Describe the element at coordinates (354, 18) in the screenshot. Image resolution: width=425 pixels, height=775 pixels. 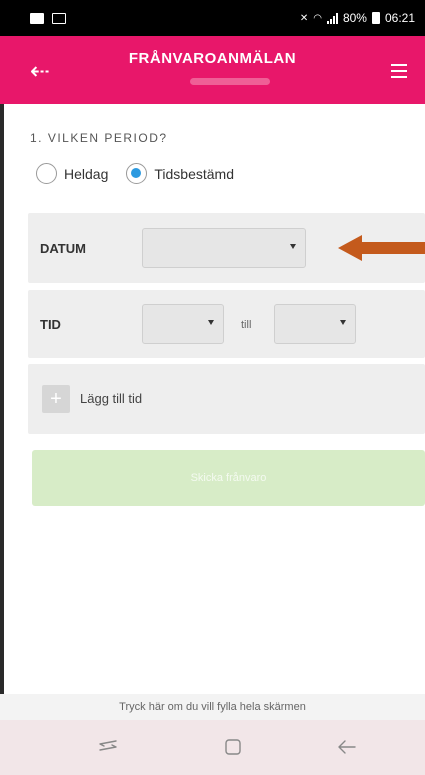
I see `battery-percent: 80%` at that location.